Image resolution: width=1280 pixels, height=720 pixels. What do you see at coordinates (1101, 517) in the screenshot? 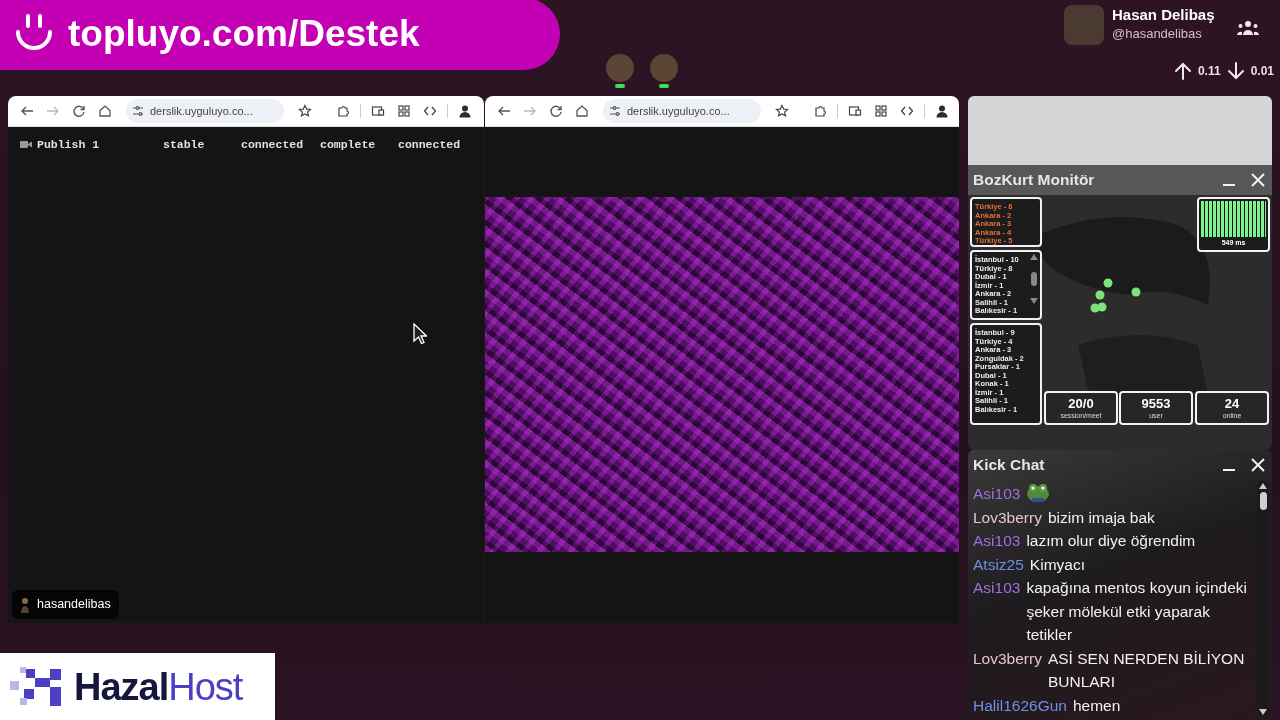
I see `chat-message: bizim imaja bak` at bounding box center [1101, 517].